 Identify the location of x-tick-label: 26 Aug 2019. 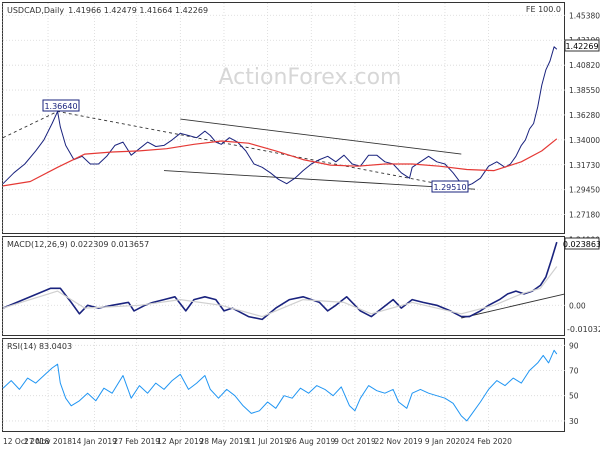
(311, 441).